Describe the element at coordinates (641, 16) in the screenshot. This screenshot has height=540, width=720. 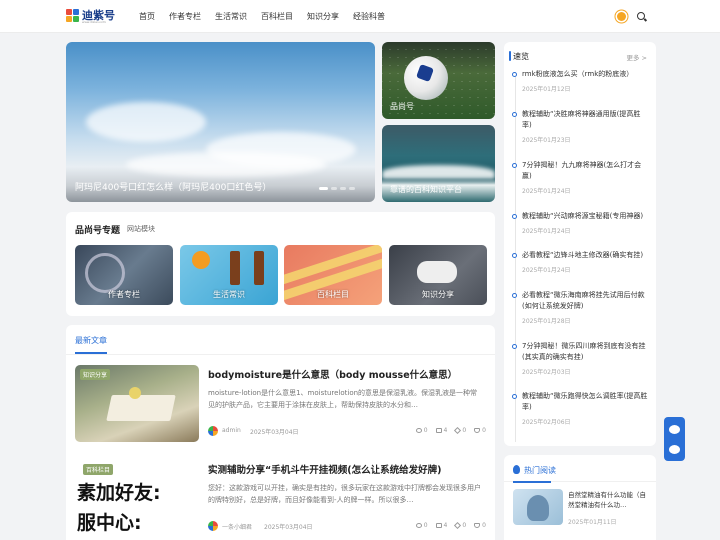
I see `search-icon` at that location.